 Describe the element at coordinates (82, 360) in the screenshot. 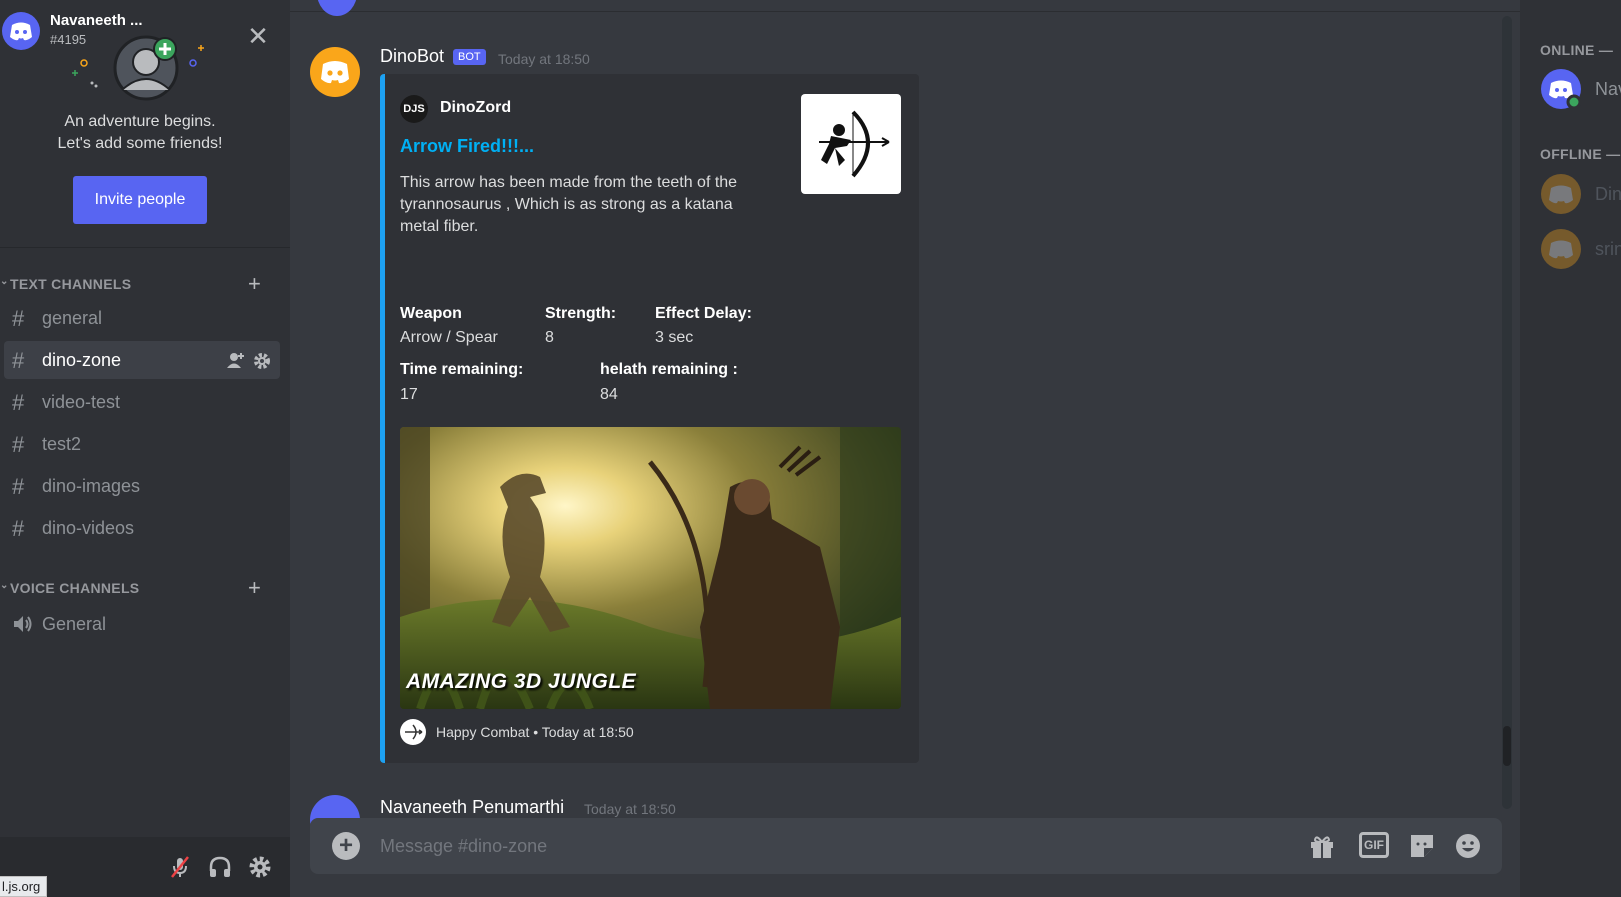

I see `channel-name: dino-zone` at that location.